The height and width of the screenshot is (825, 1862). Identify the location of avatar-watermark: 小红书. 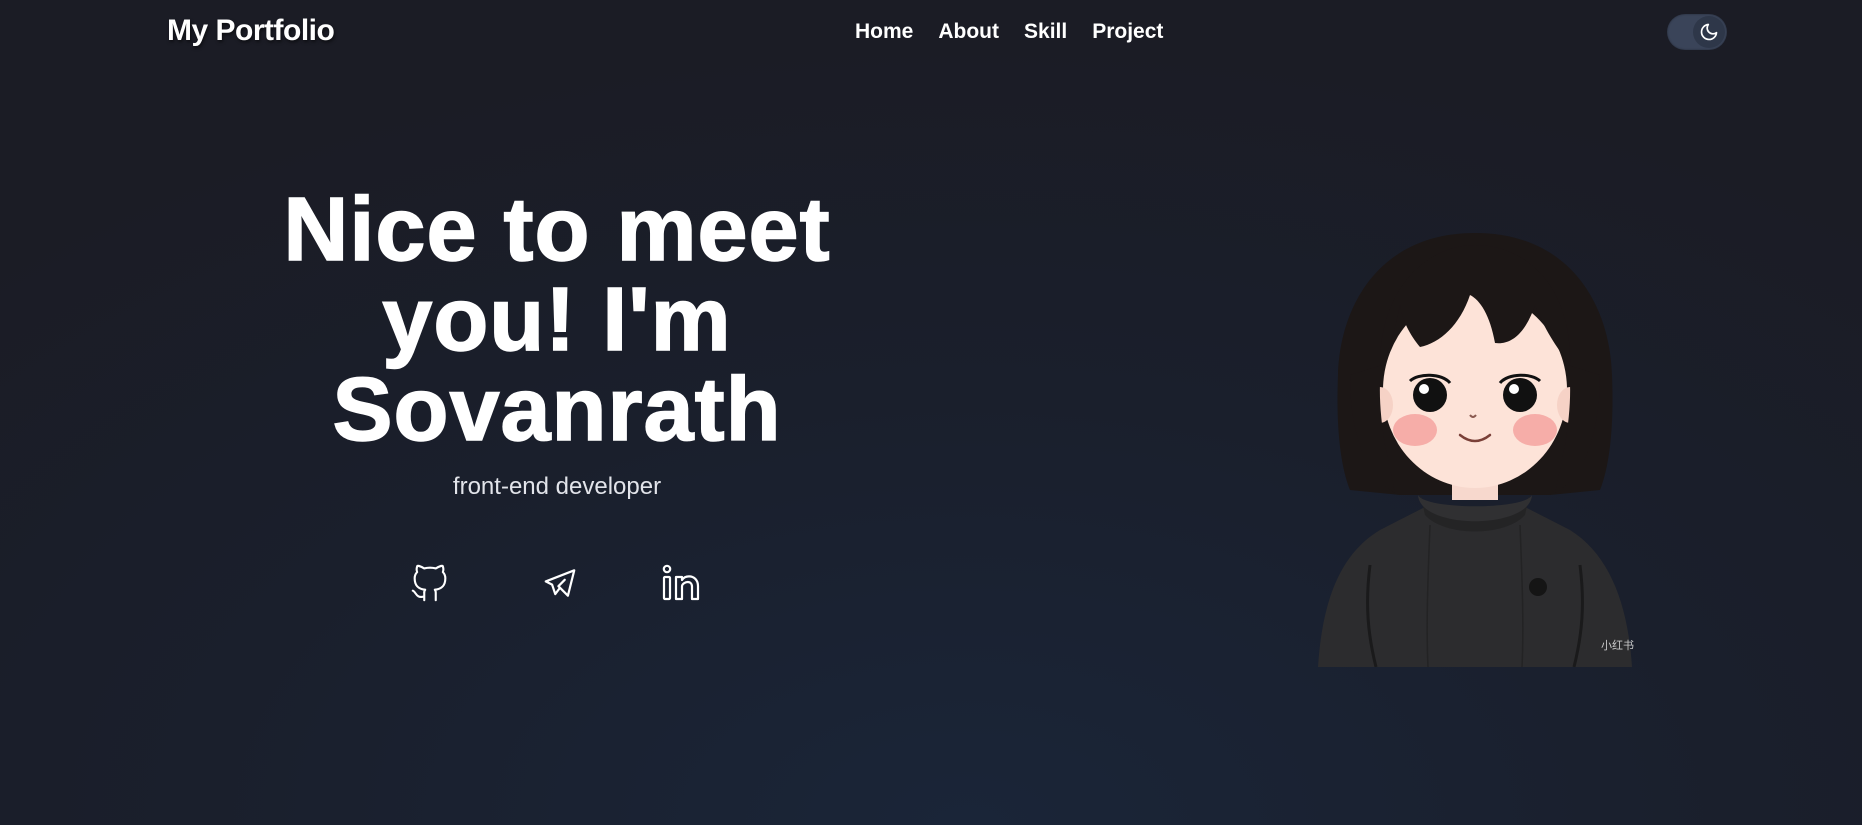
(1617, 645).